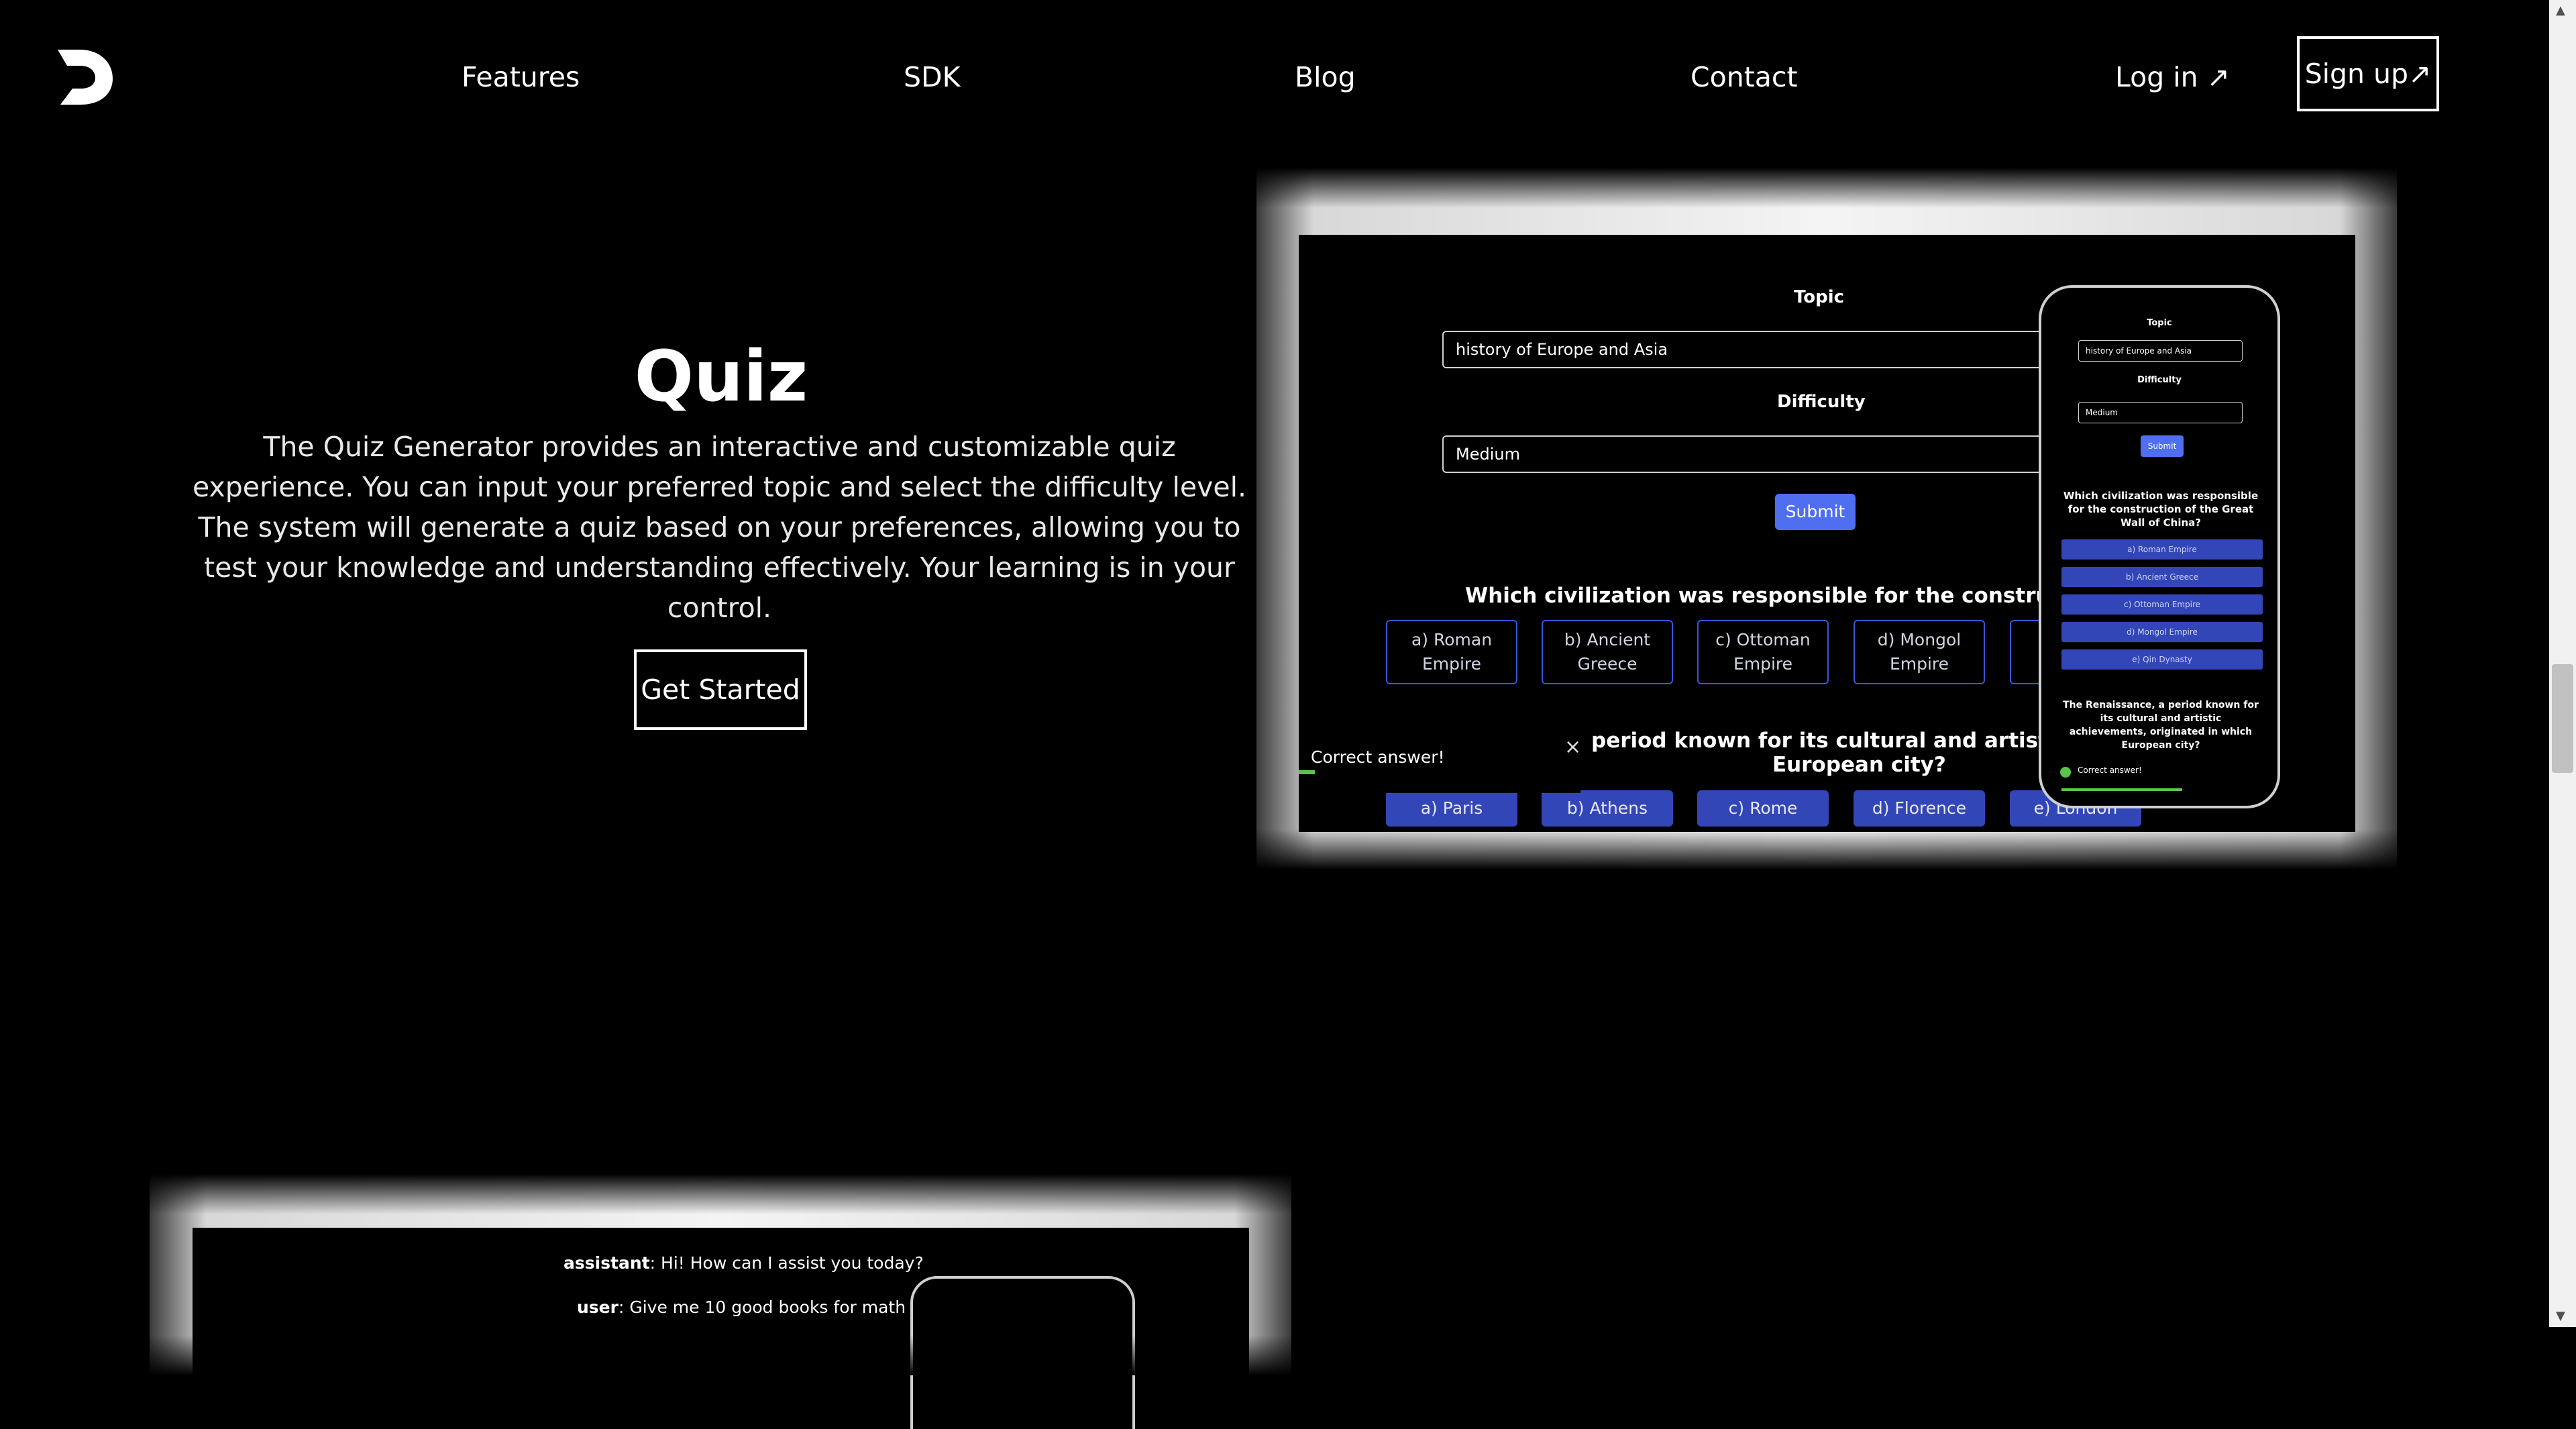 The image size is (2576, 1429). I want to click on phone-toast-text: Correct answer!, so click(2110, 770).